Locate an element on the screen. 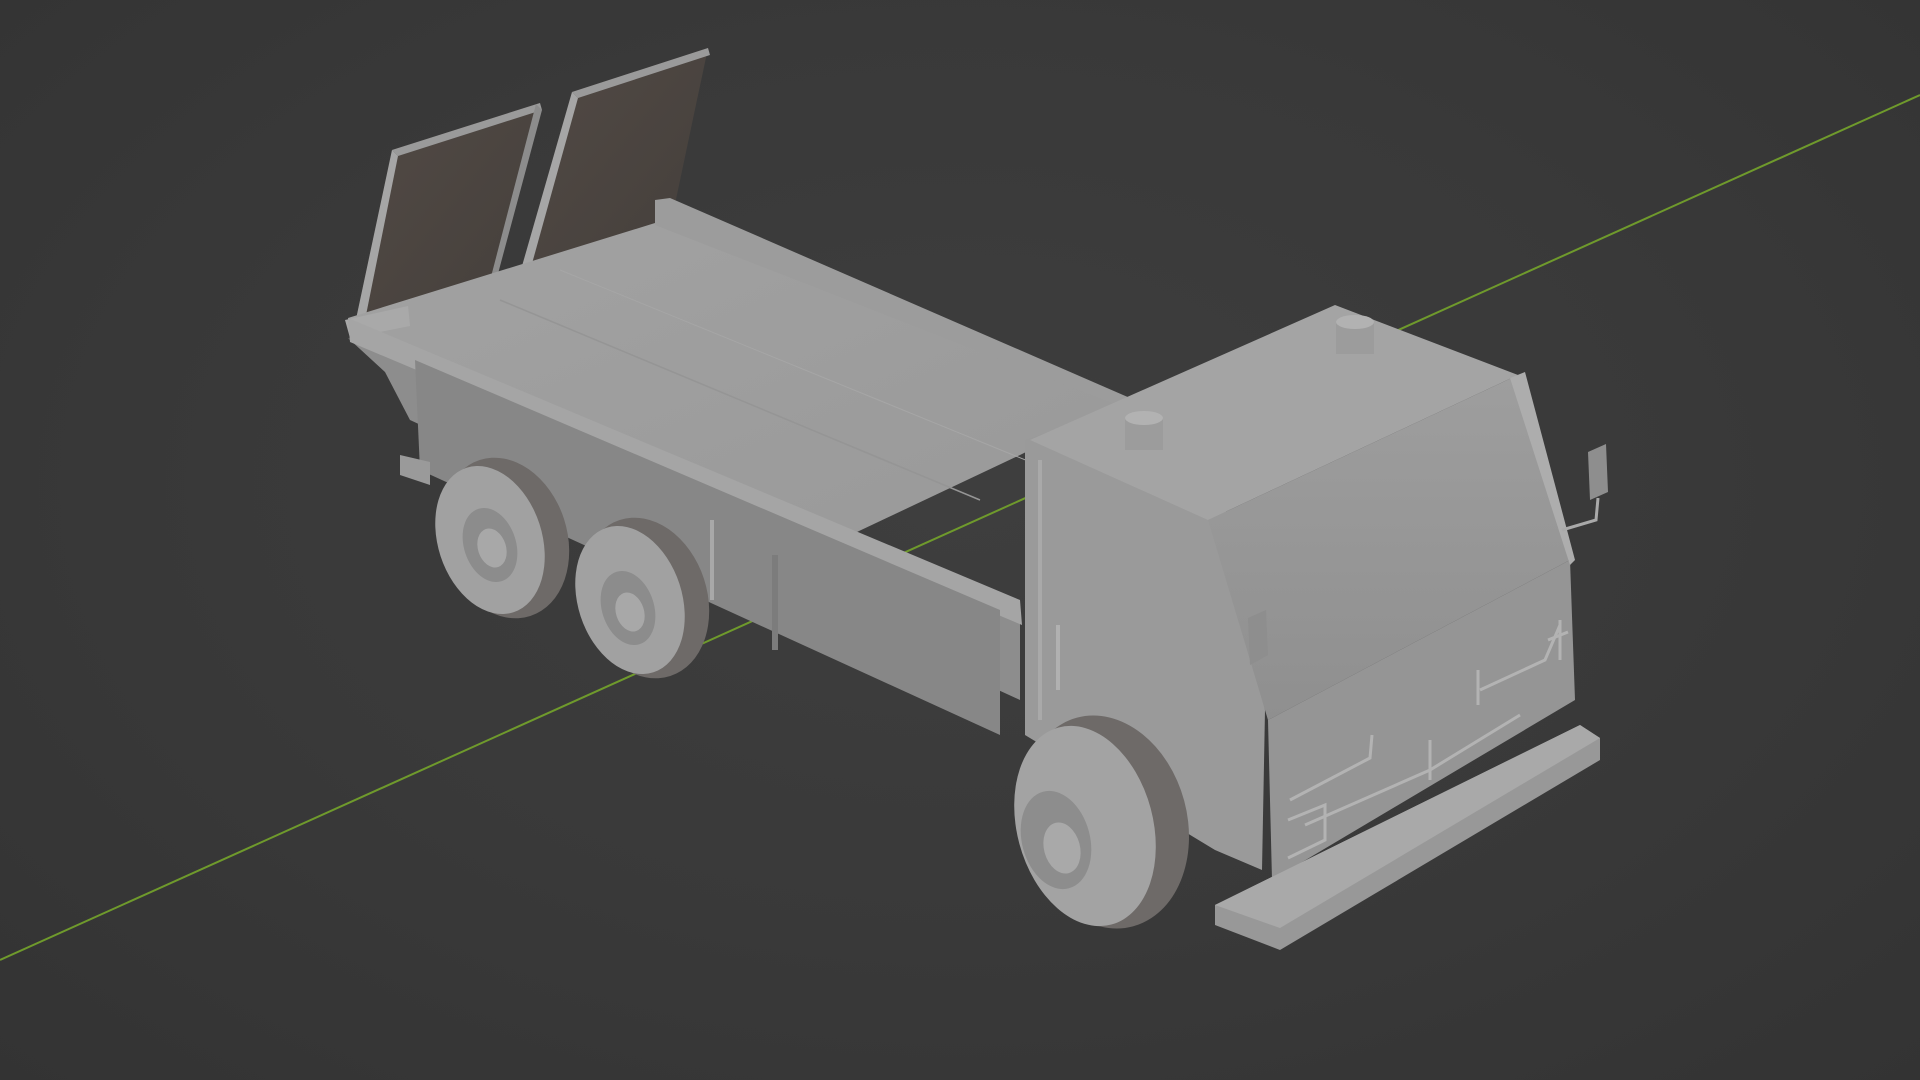 The height and width of the screenshot is (1080, 1920). roof-light-right is located at coordinates (1355, 334).